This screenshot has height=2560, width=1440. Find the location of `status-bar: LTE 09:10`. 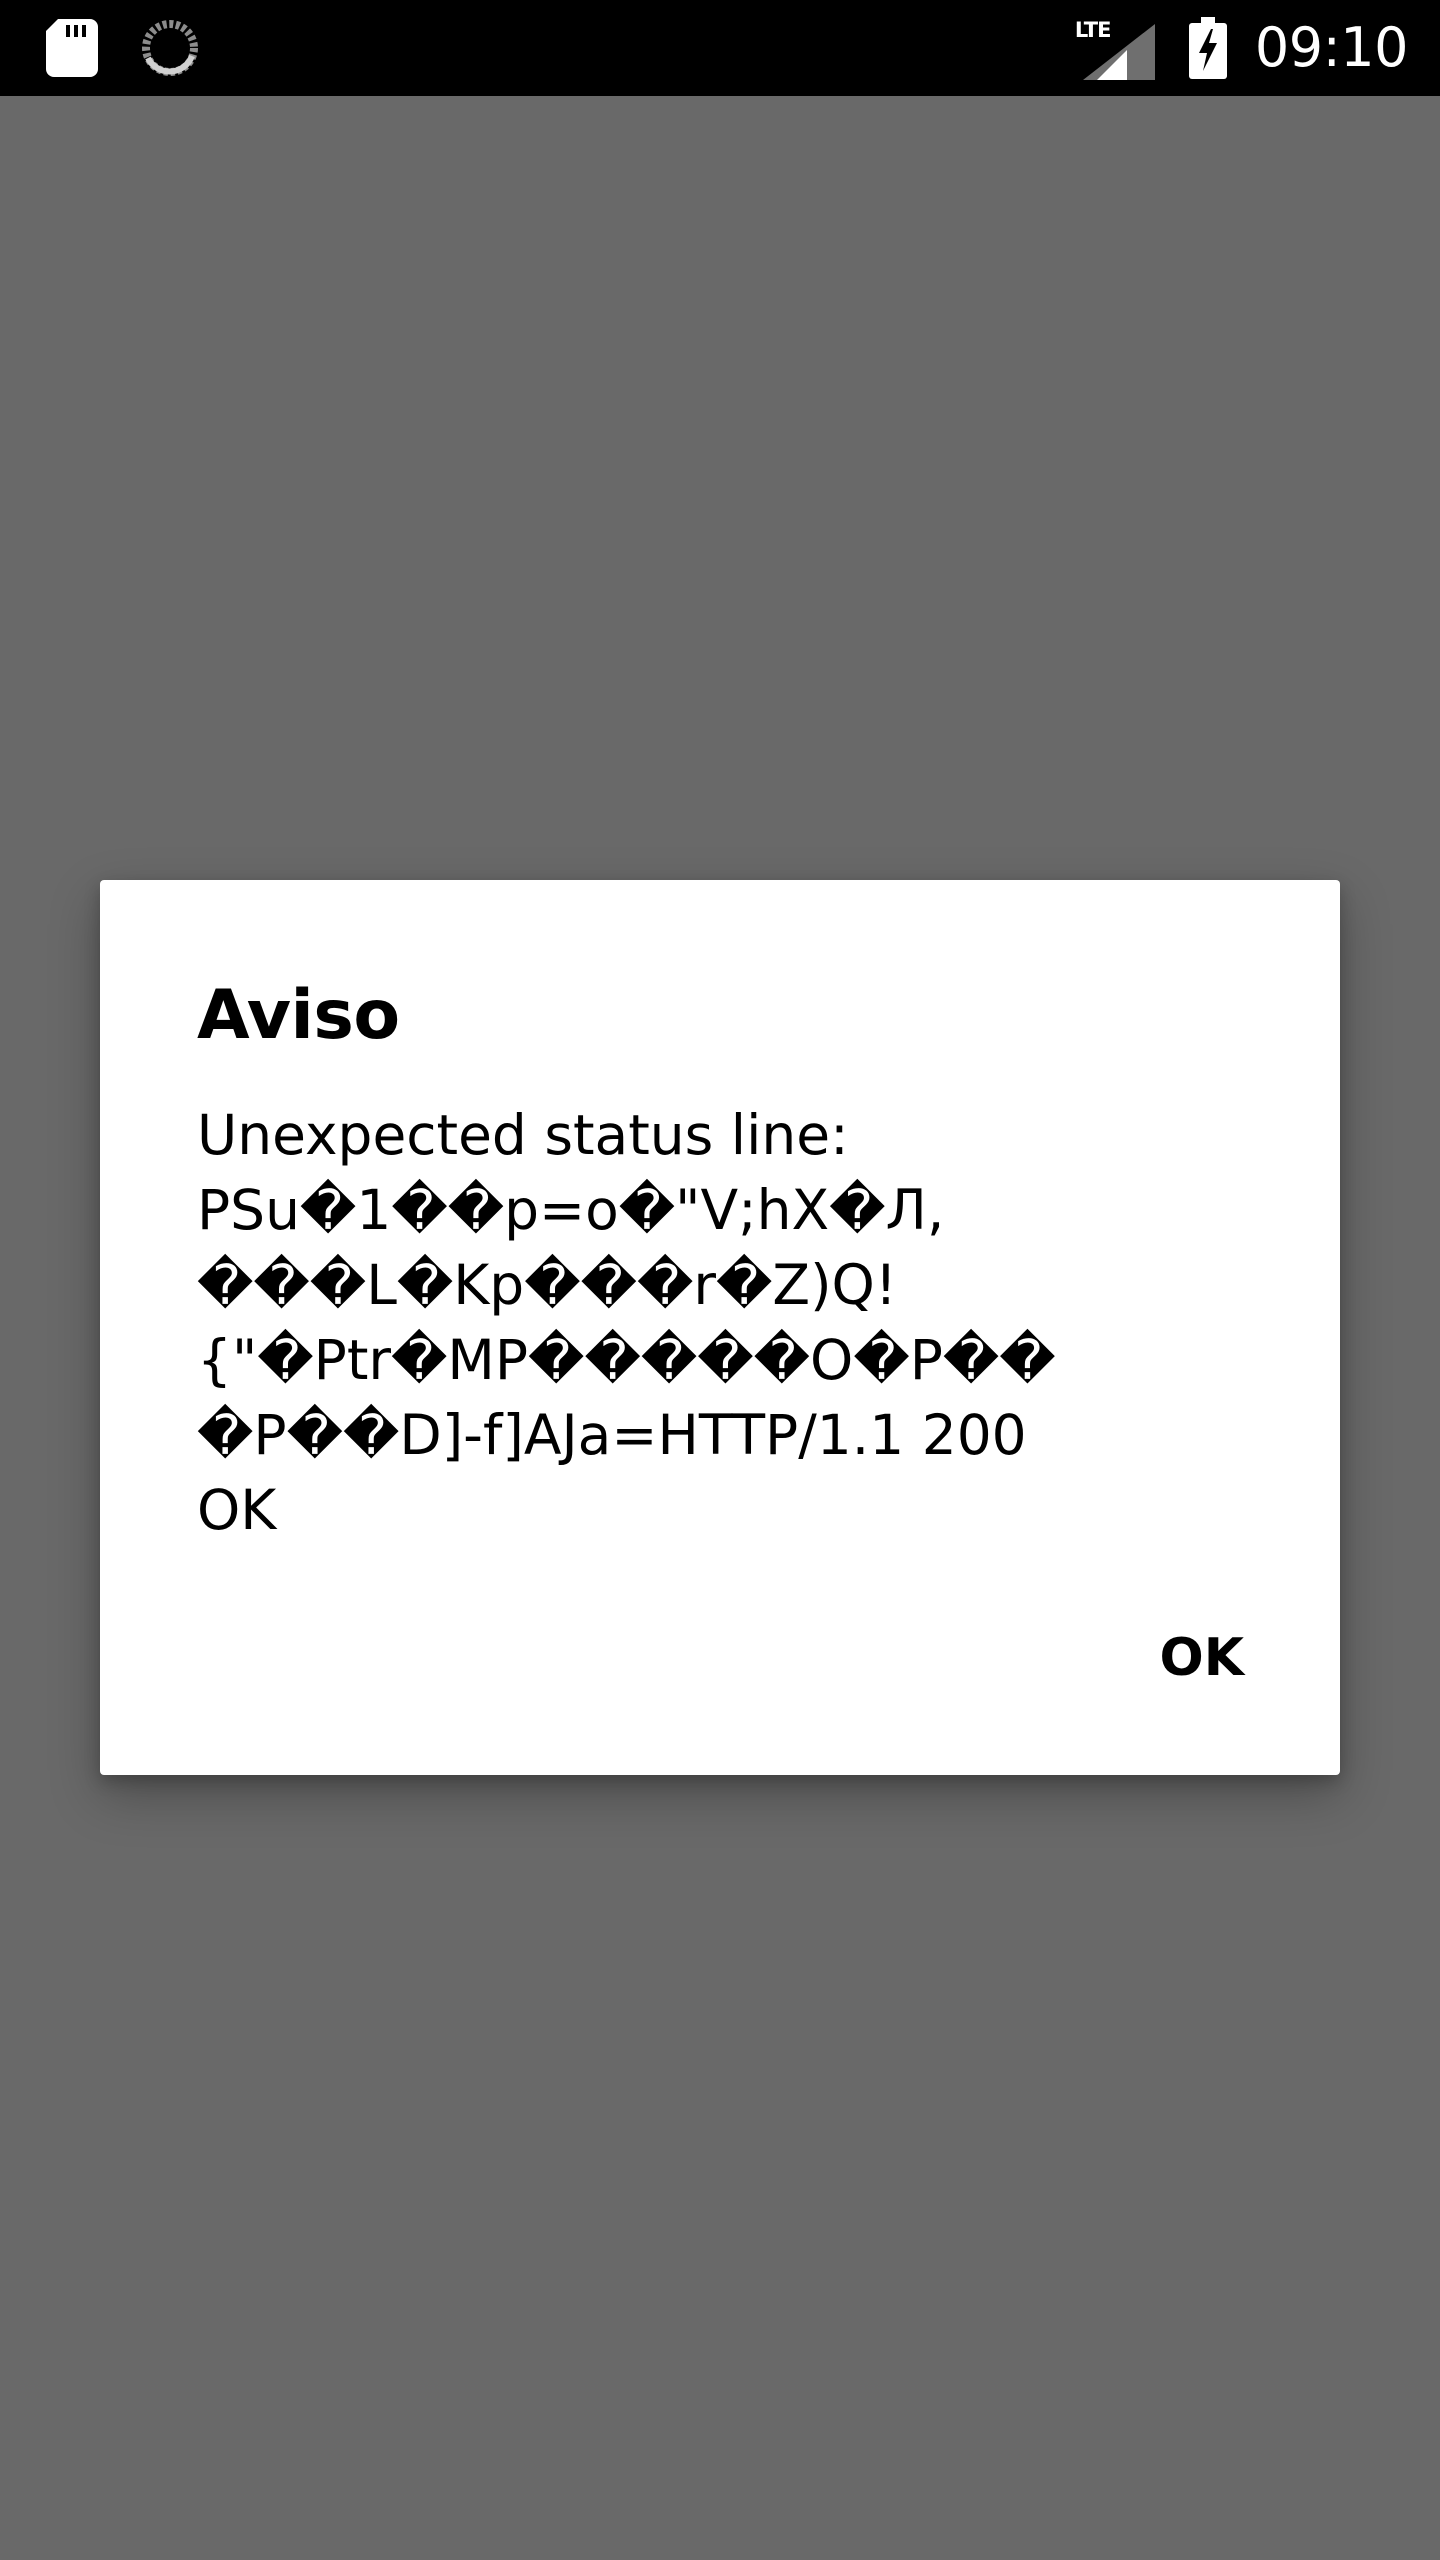

status-bar: LTE 09:10 is located at coordinates (720, 48).